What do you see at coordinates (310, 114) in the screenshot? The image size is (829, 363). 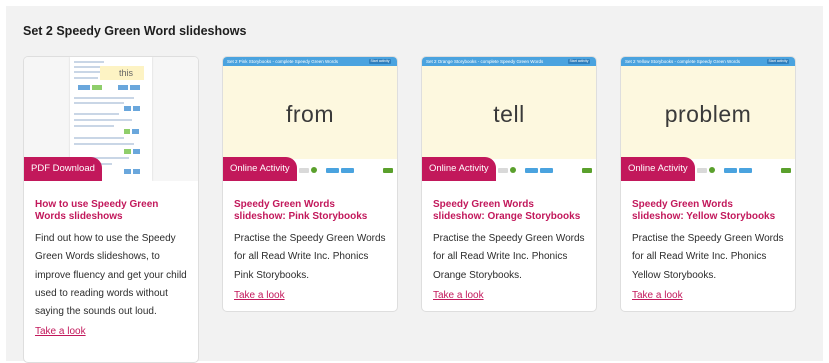 I see `slide-word: from` at bounding box center [310, 114].